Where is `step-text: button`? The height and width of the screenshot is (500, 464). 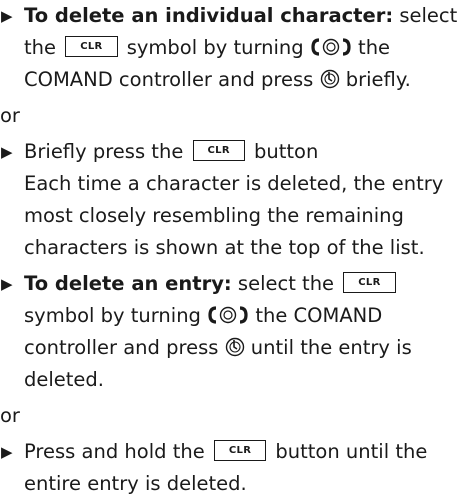
step-text: button is located at coordinates (283, 151).